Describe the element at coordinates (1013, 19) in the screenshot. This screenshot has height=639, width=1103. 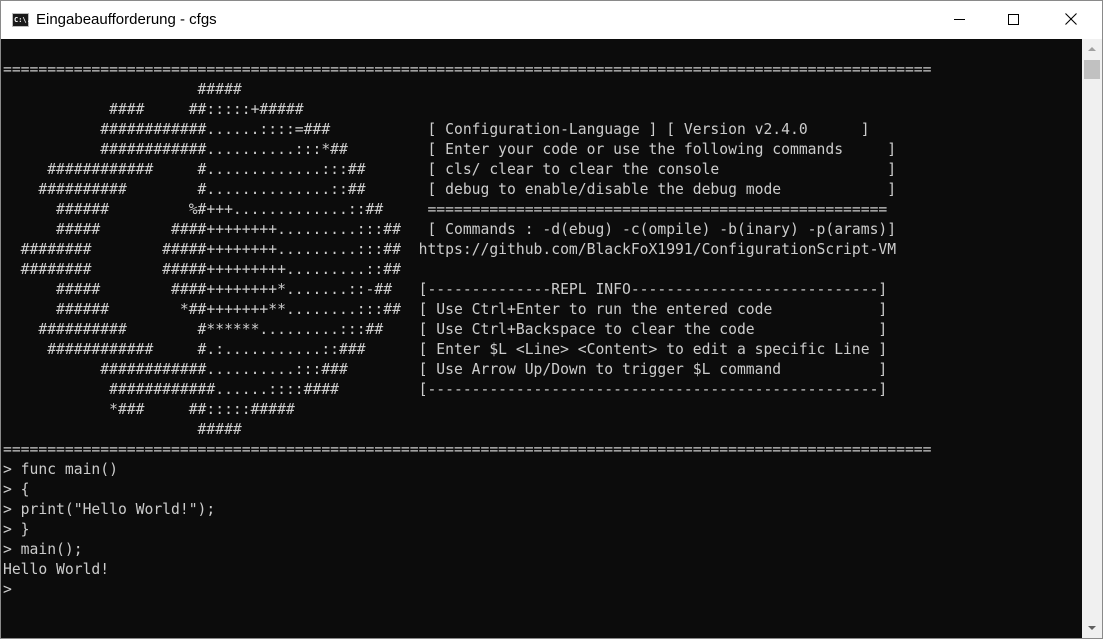
I see `maximize-icon` at that location.